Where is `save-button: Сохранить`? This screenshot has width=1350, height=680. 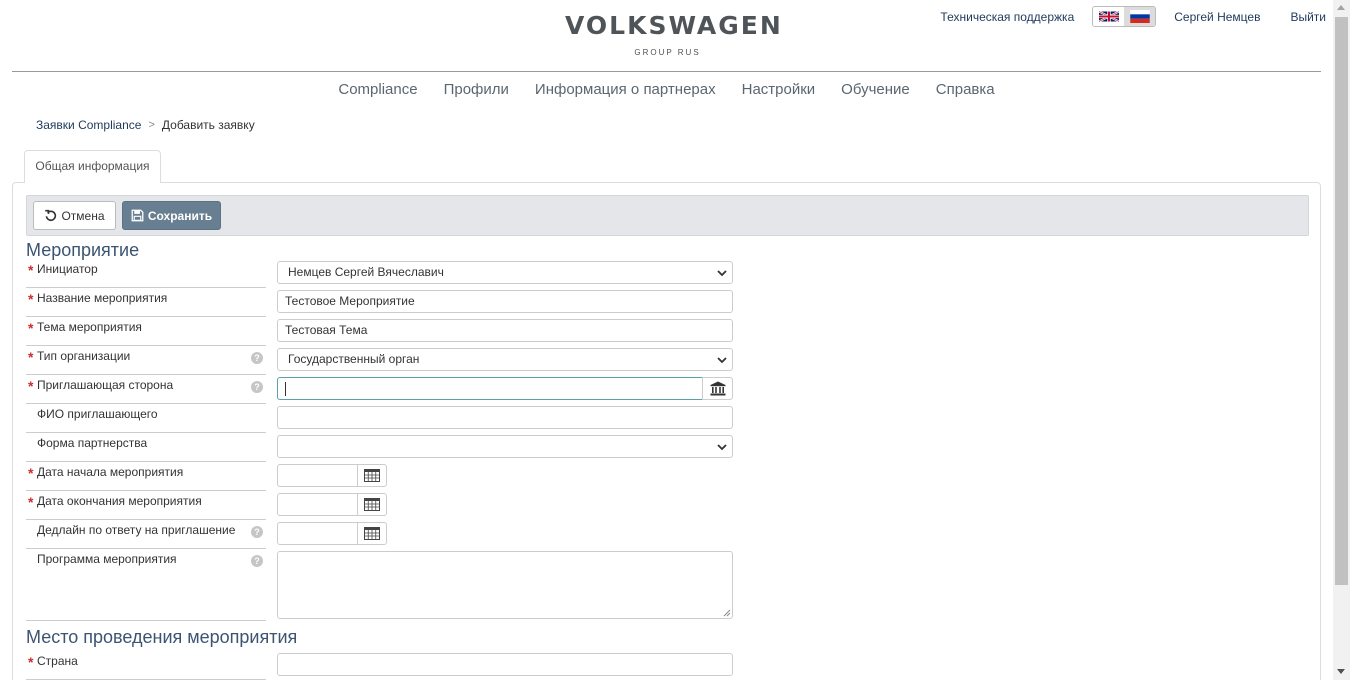 save-button: Сохранить is located at coordinates (171, 215).